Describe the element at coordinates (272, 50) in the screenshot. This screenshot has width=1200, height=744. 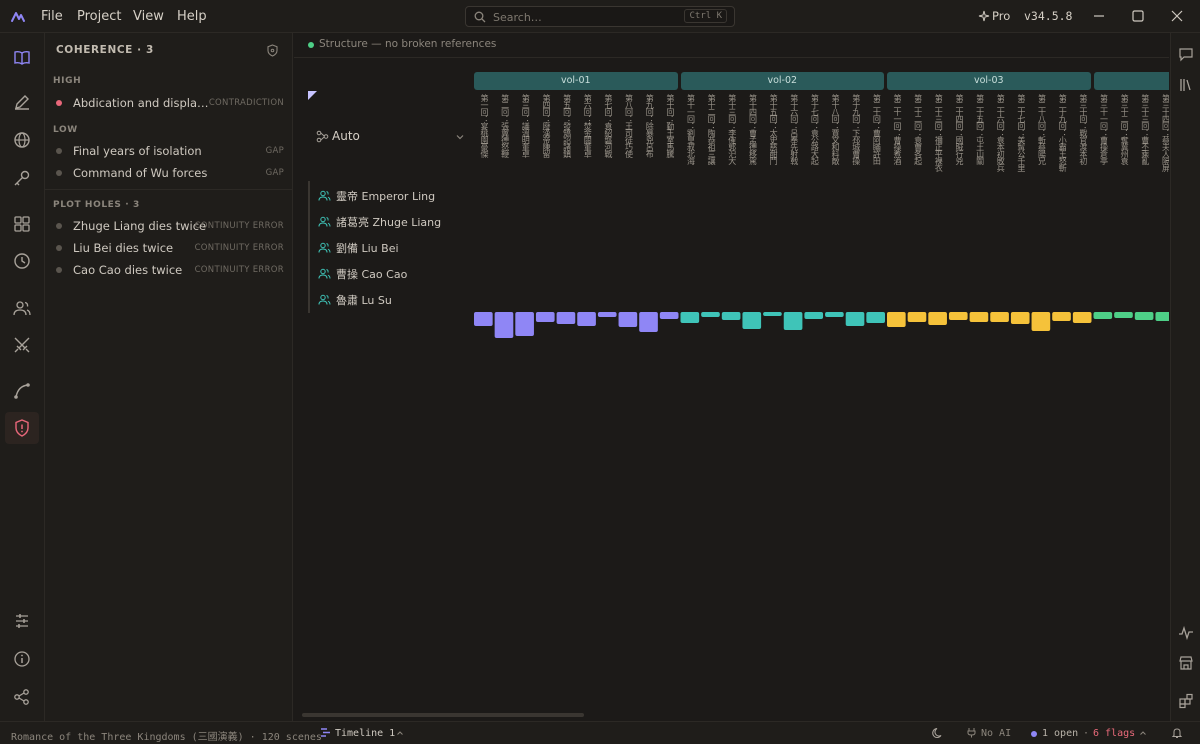
I see `shield-icon` at that location.